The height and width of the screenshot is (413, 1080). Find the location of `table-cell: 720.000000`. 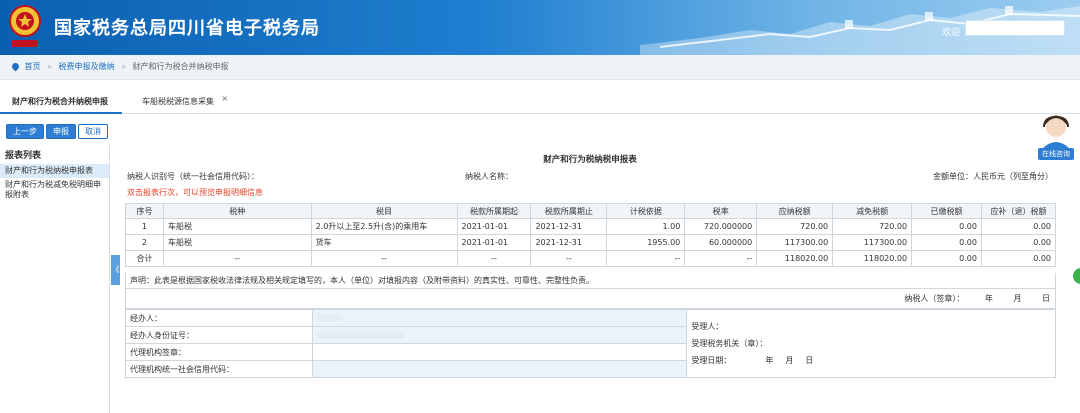

table-cell: 720.000000 is located at coordinates (721, 226).